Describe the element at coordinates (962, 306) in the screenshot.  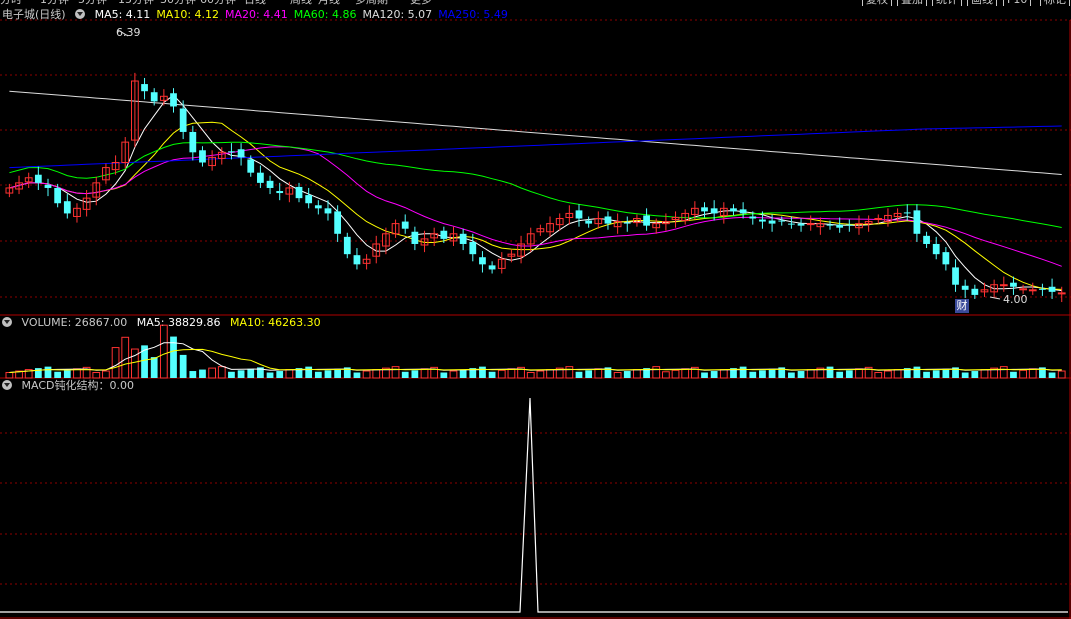
I see `finance-badge: 财` at that location.